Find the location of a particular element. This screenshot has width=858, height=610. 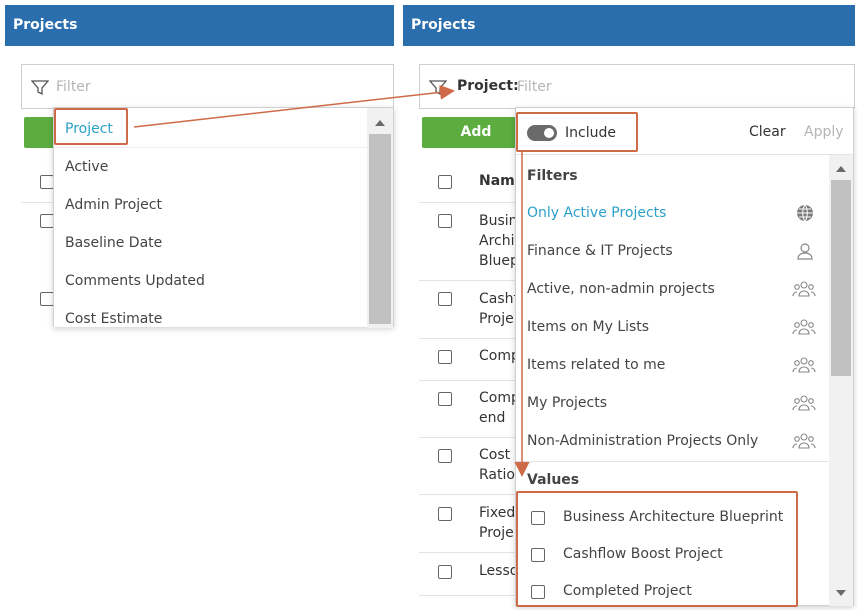

clear-button: Clear is located at coordinates (767, 132).